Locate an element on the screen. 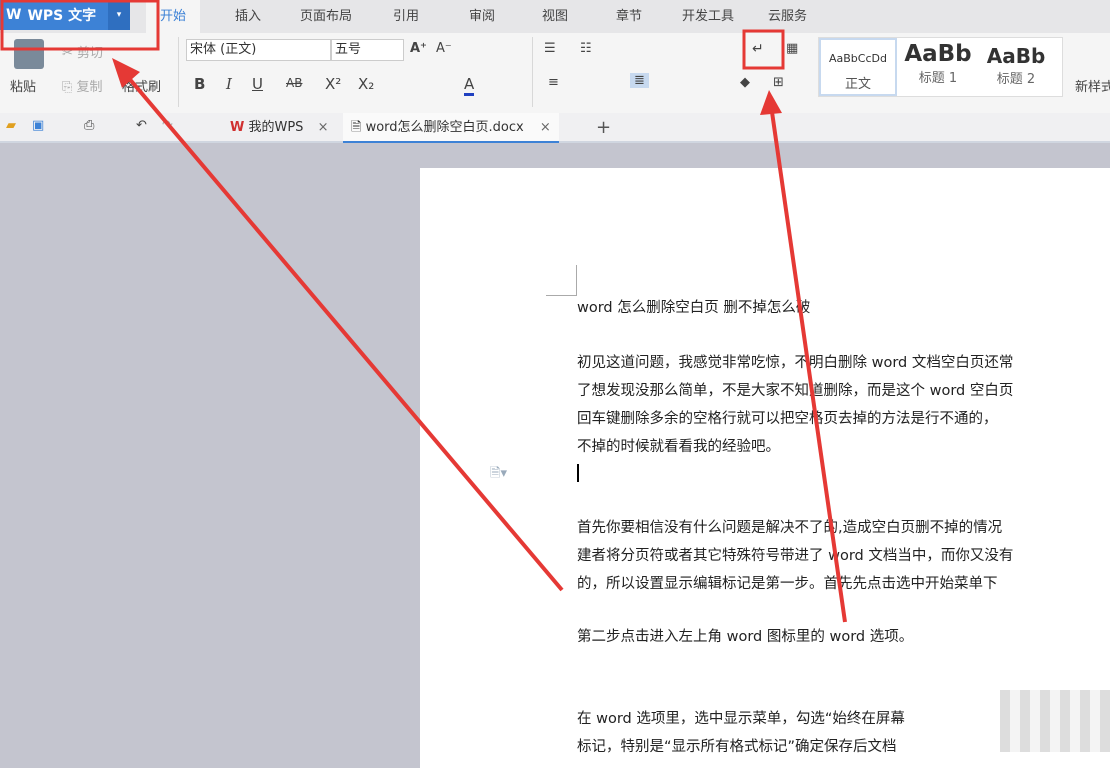  highlight-box-wps is located at coordinates (80, 25).